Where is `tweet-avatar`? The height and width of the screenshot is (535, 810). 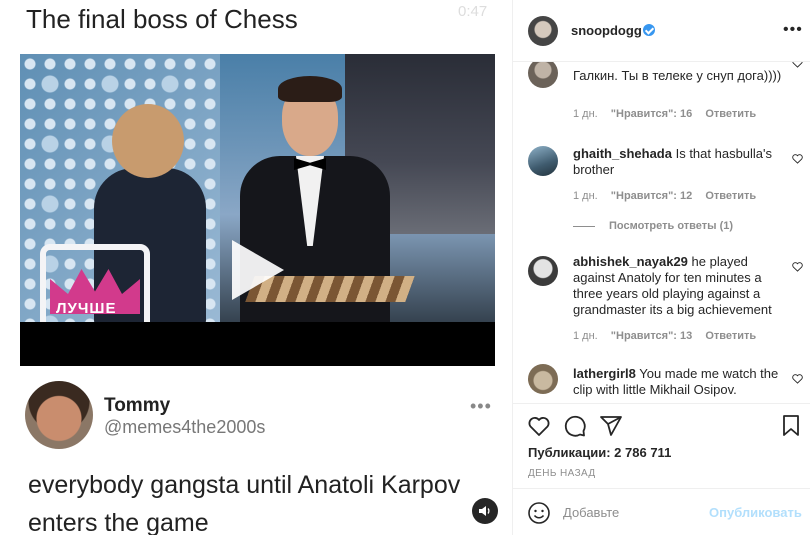
tweet-avatar is located at coordinates (59, 415).